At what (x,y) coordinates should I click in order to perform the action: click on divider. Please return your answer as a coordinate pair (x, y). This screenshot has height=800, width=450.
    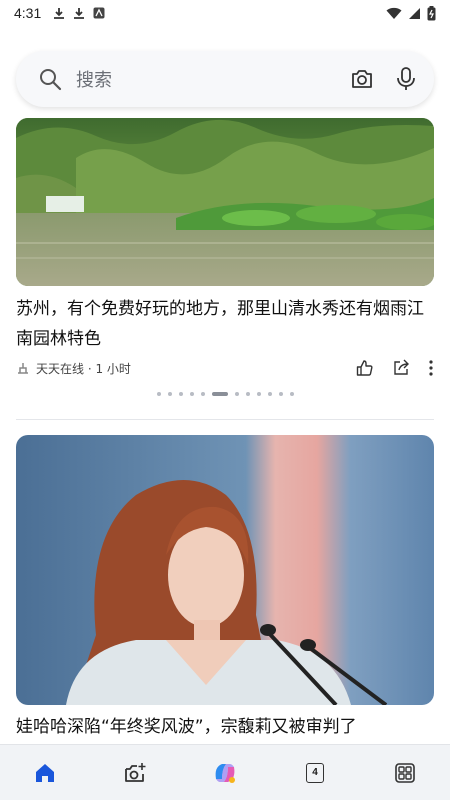
    Looking at the image, I should click on (225, 419).